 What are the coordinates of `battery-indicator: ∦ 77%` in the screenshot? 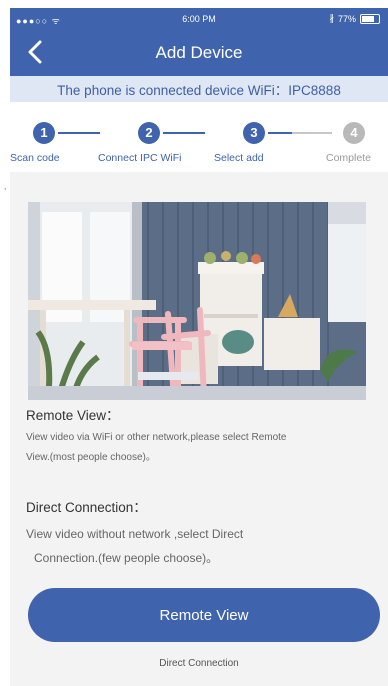 It's located at (354, 18).